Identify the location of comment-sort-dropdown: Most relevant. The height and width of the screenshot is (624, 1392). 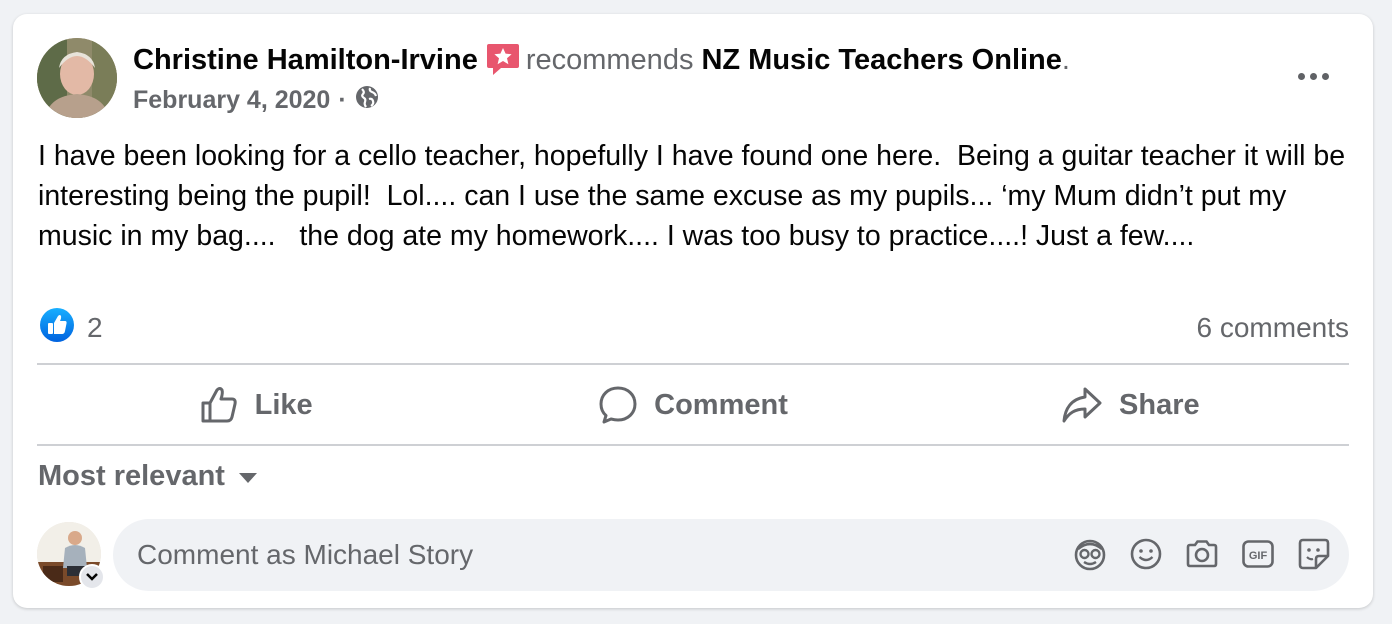
(147, 476).